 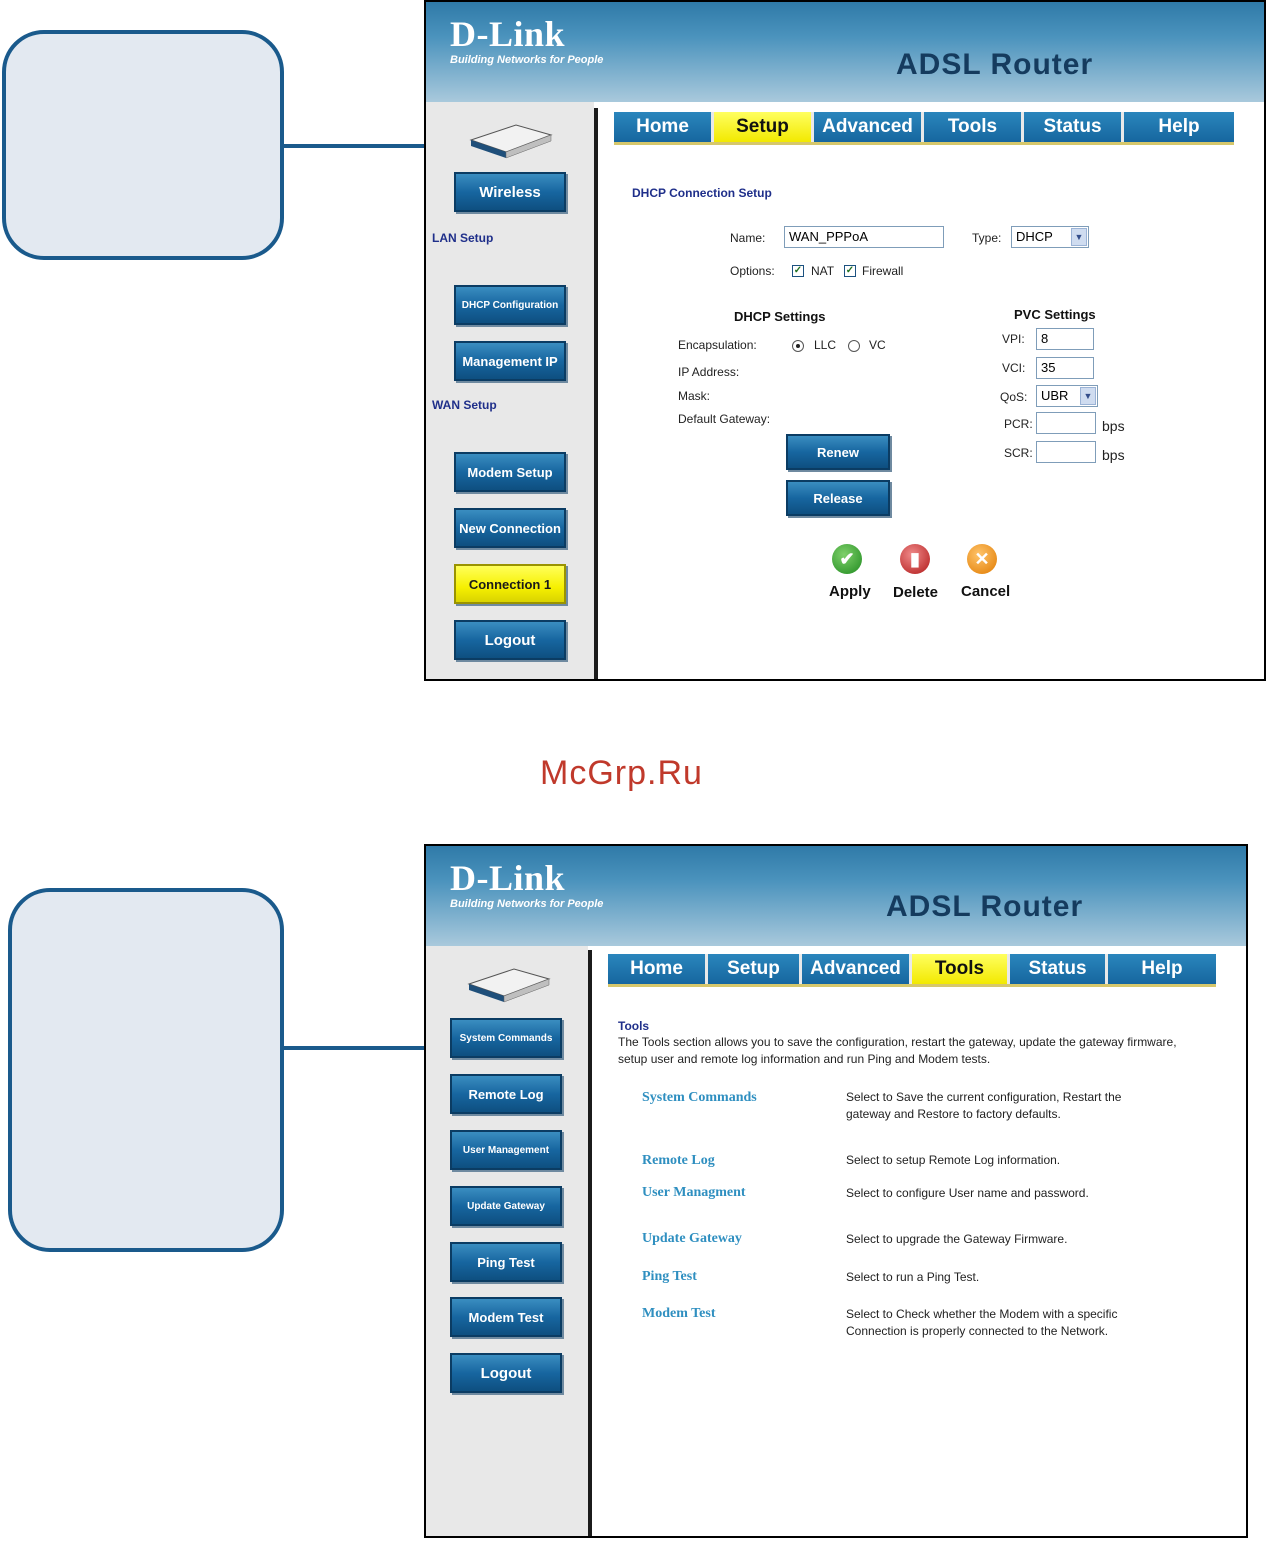 What do you see at coordinates (864, 237) in the screenshot?
I see `name-input: WAN_PPPoA` at bounding box center [864, 237].